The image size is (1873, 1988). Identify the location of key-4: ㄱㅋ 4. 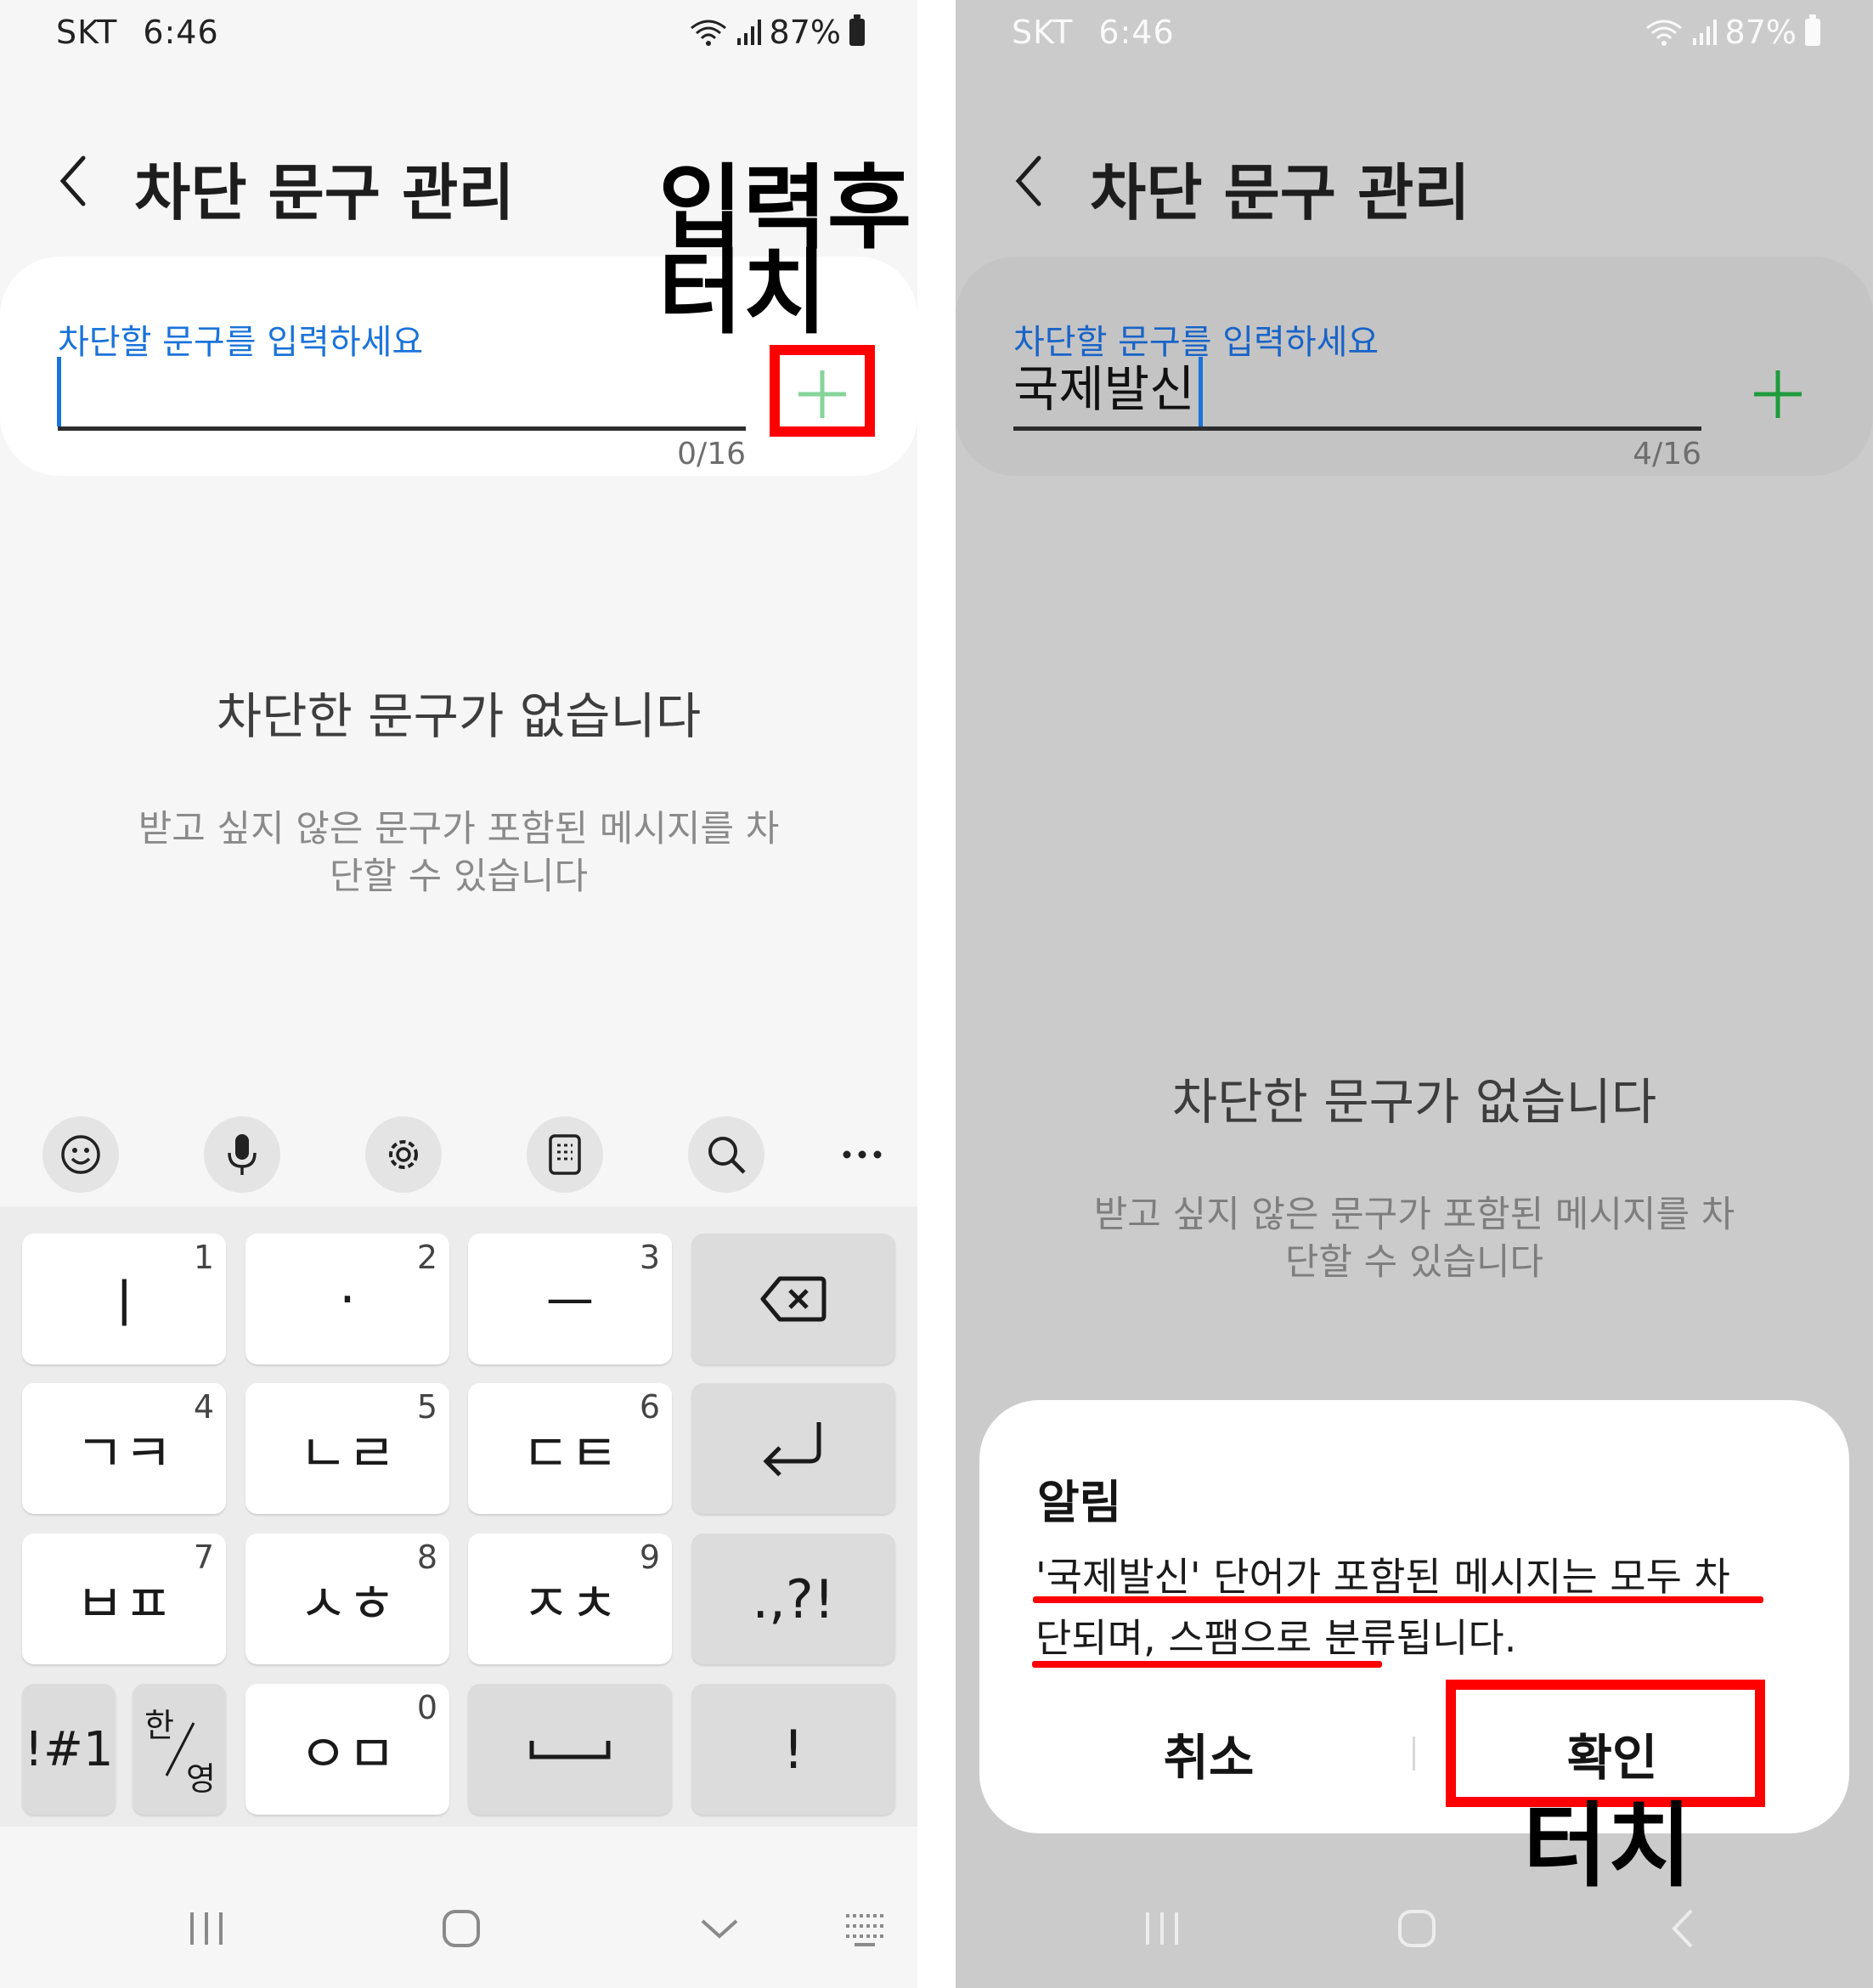
(124, 1448).